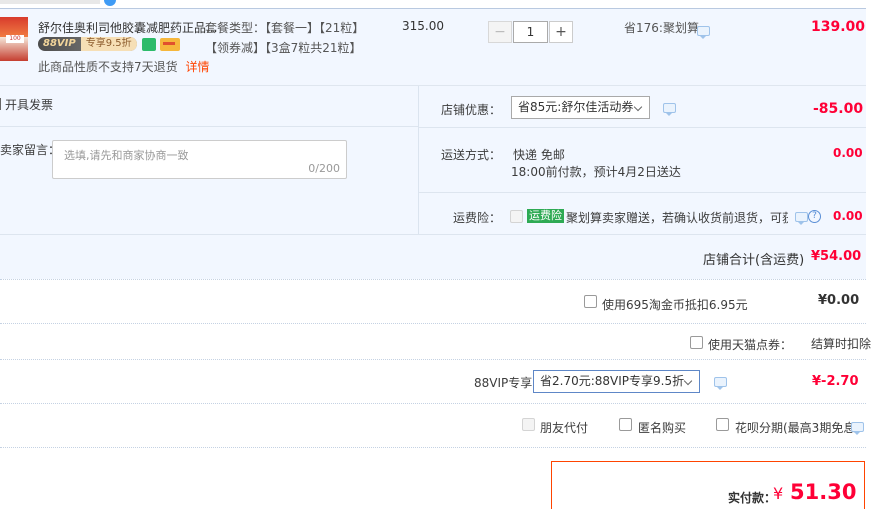 The image size is (878, 509). I want to click on insurance-badge: 运费险, so click(545, 216).